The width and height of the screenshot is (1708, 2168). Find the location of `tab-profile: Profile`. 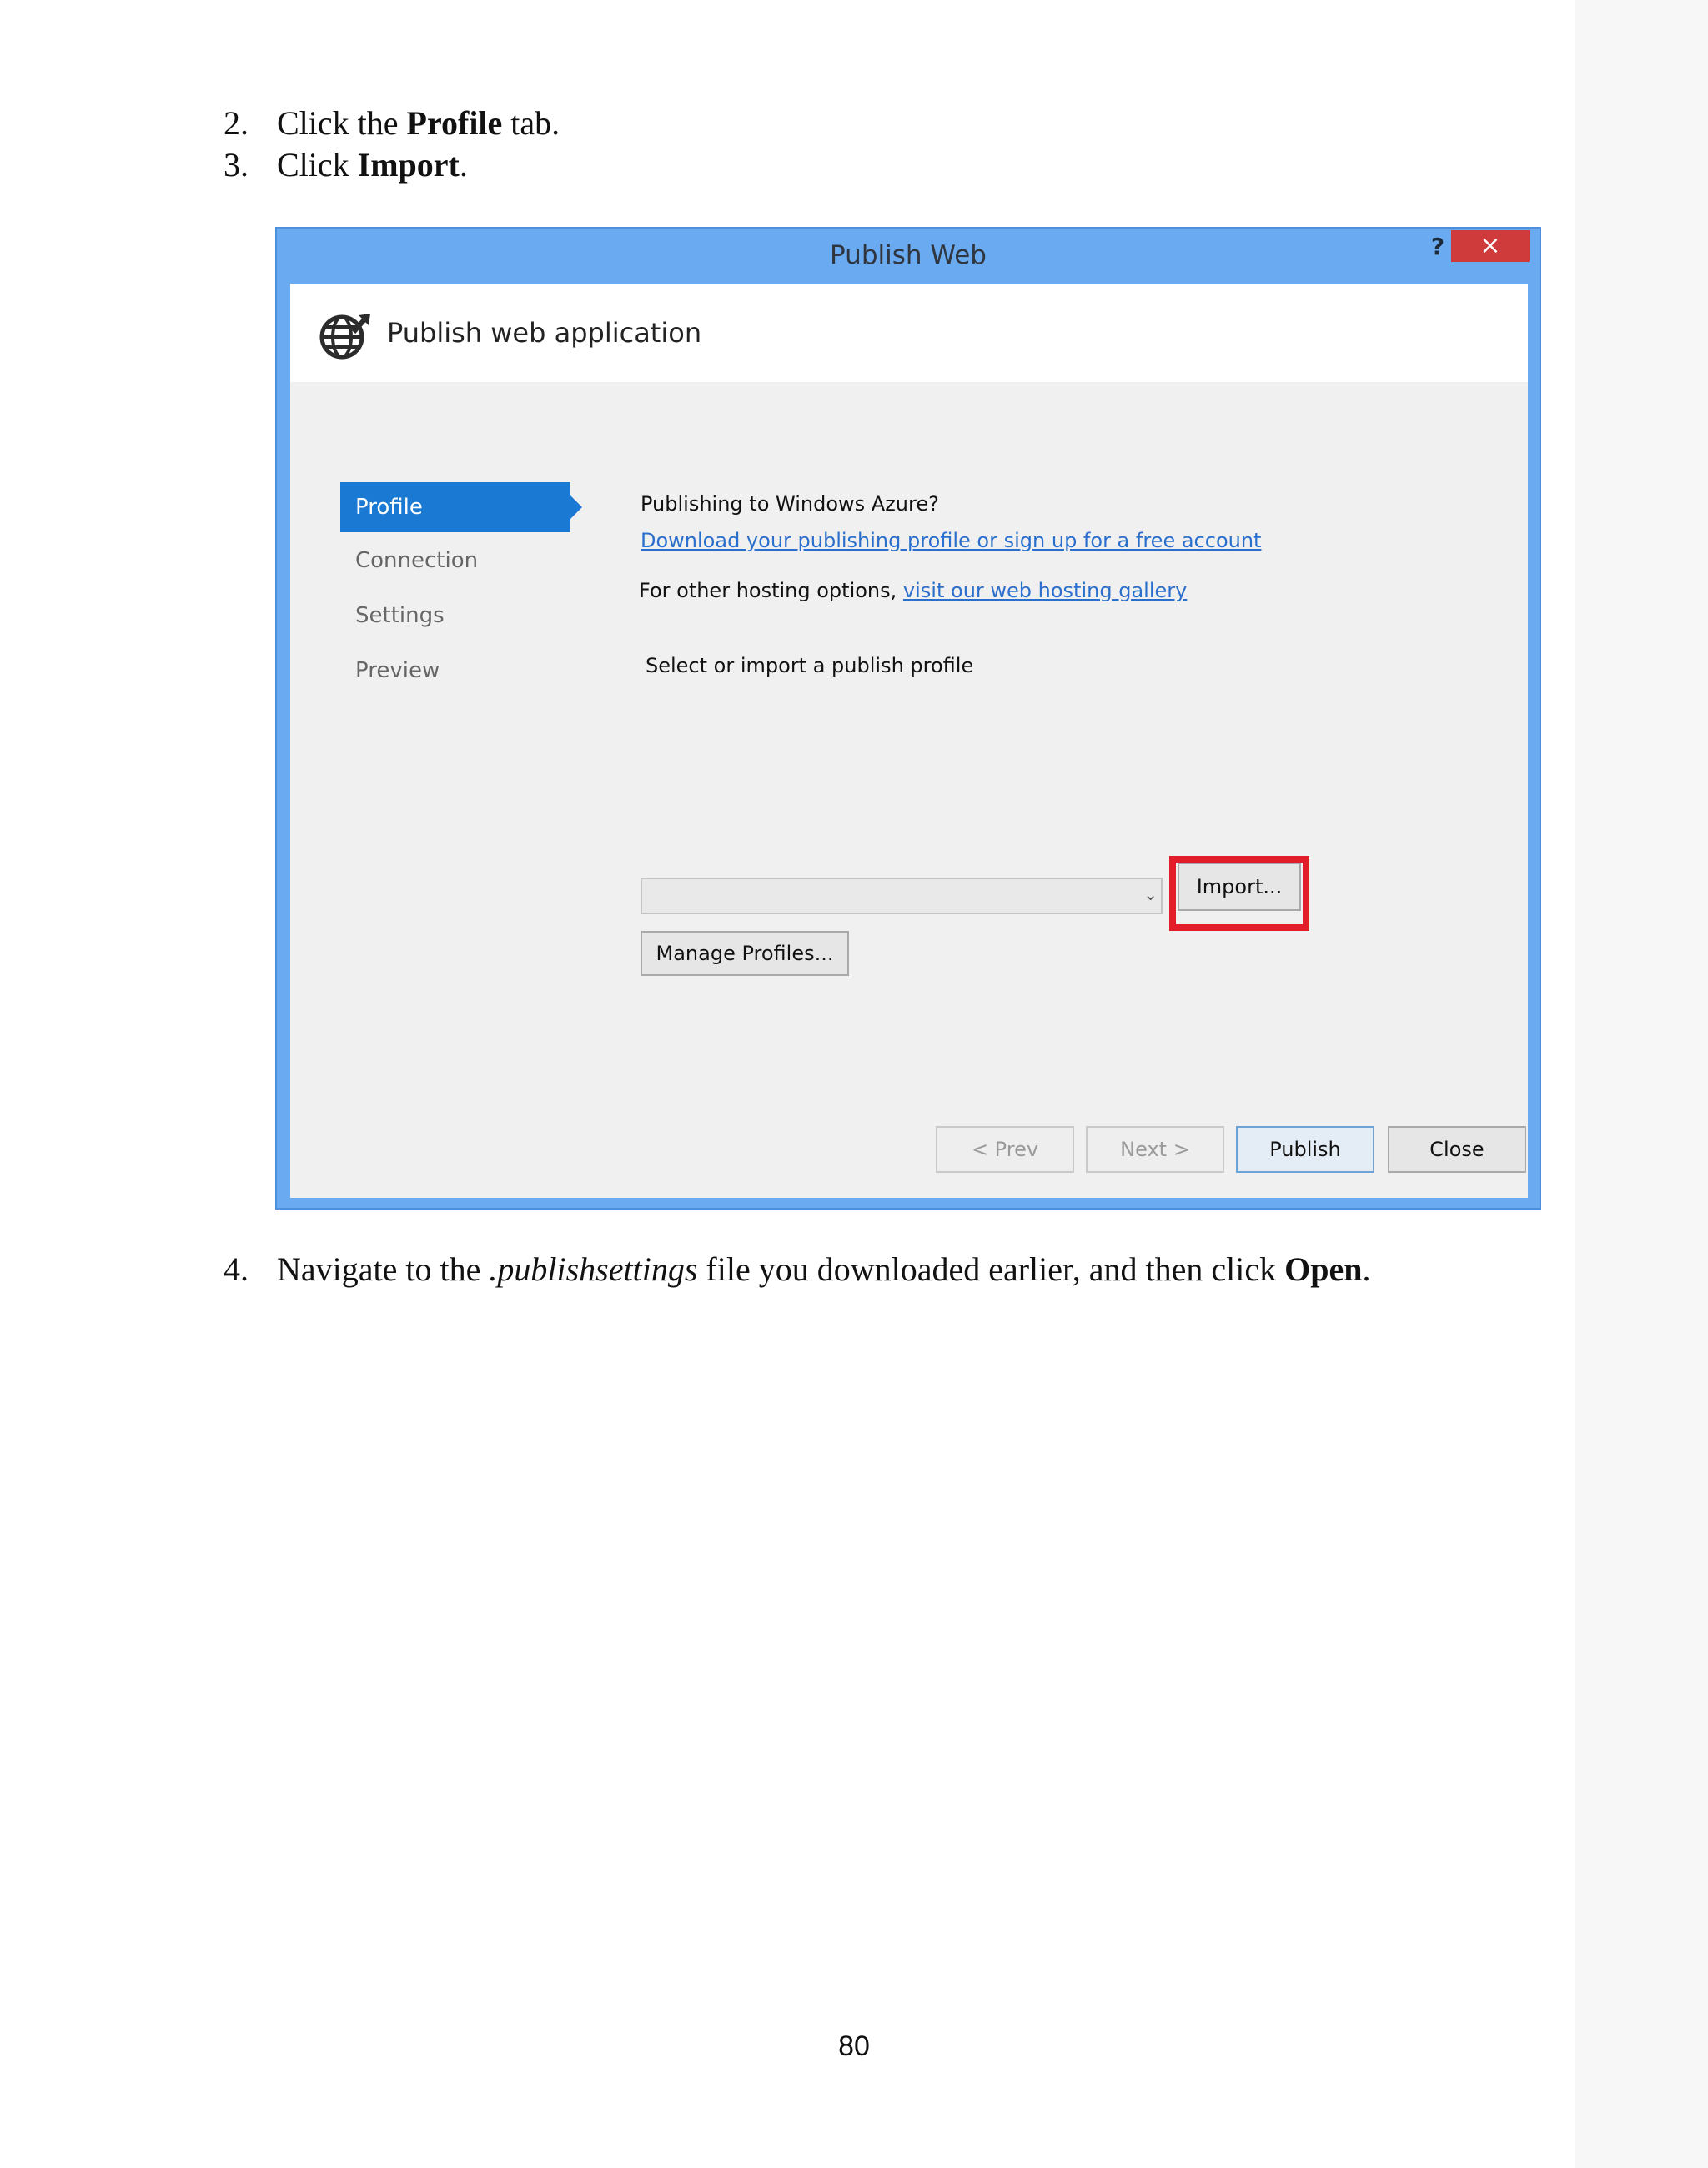

tab-profile: Profile is located at coordinates (461, 507).